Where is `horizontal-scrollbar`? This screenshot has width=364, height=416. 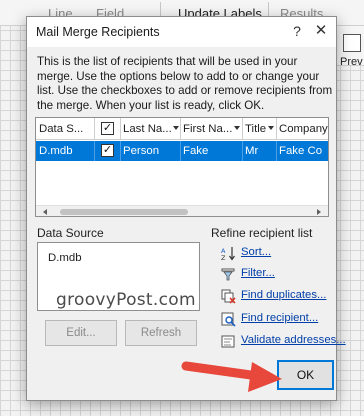
horizontal-scrollbar is located at coordinates (182, 210).